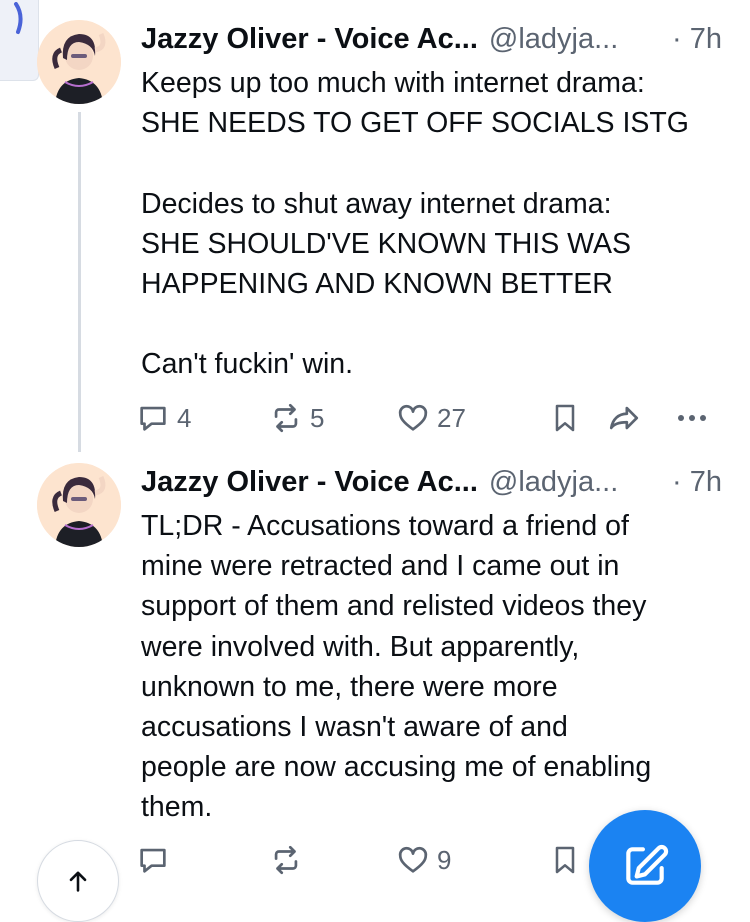 The height and width of the screenshot is (922, 750). Describe the element at coordinates (647, 864) in the screenshot. I see `pencil-square-icon` at that location.